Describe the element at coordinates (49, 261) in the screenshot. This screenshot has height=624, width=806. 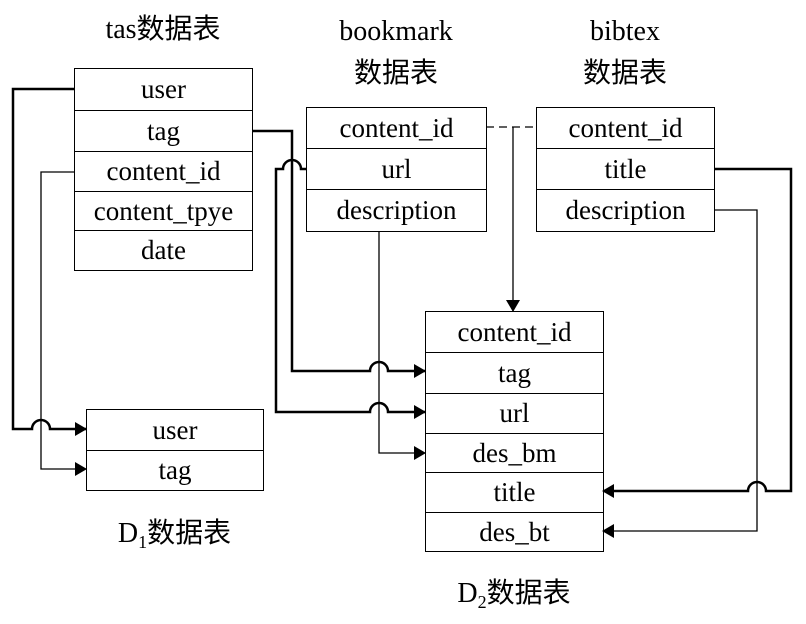
I see `connector-tas-user-to-d1-user` at that location.